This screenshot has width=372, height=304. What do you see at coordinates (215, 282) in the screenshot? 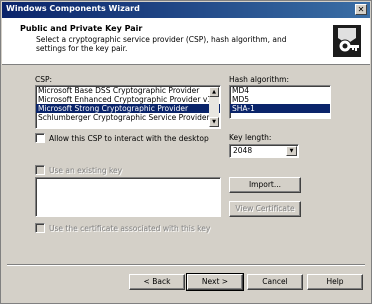
I see `next-button: Next >` at bounding box center [215, 282].